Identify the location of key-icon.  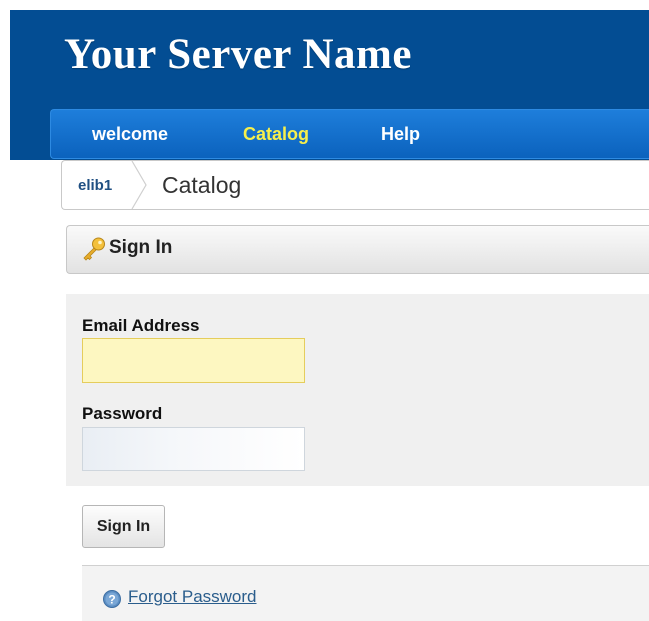
(94, 249).